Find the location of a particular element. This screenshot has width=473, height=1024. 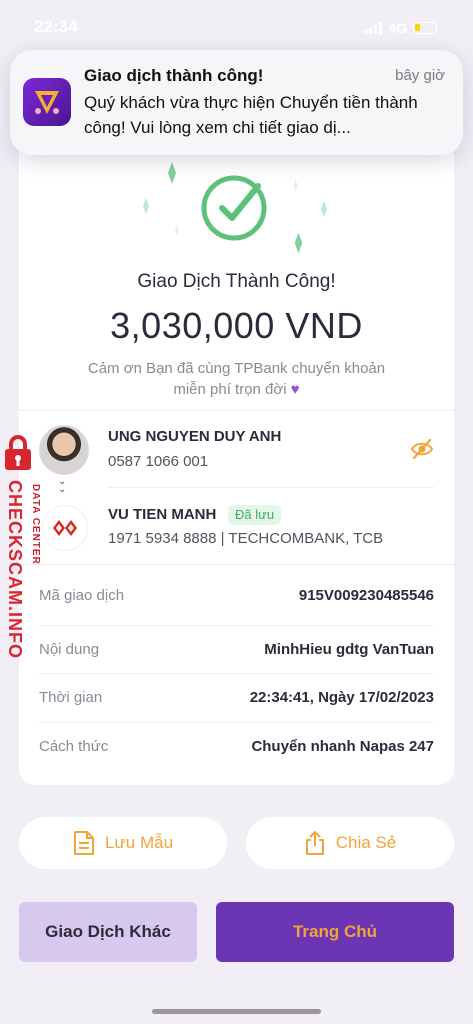

detail-label-content: Nội dung is located at coordinates (69, 649).